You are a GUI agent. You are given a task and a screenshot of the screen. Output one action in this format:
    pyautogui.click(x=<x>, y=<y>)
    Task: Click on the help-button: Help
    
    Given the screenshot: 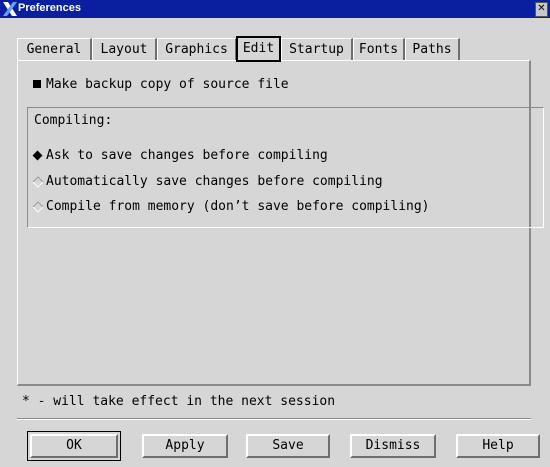 What is the action you would take?
    pyautogui.click(x=498, y=446)
    